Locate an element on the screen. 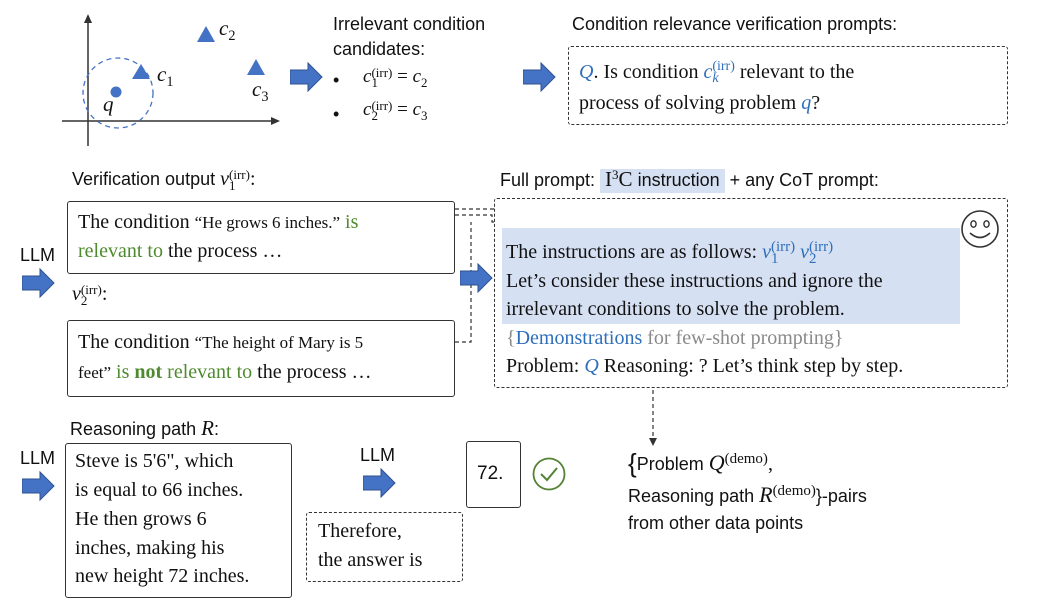 The image size is (1037, 605). checkmark-icon is located at coordinates (549, 474).